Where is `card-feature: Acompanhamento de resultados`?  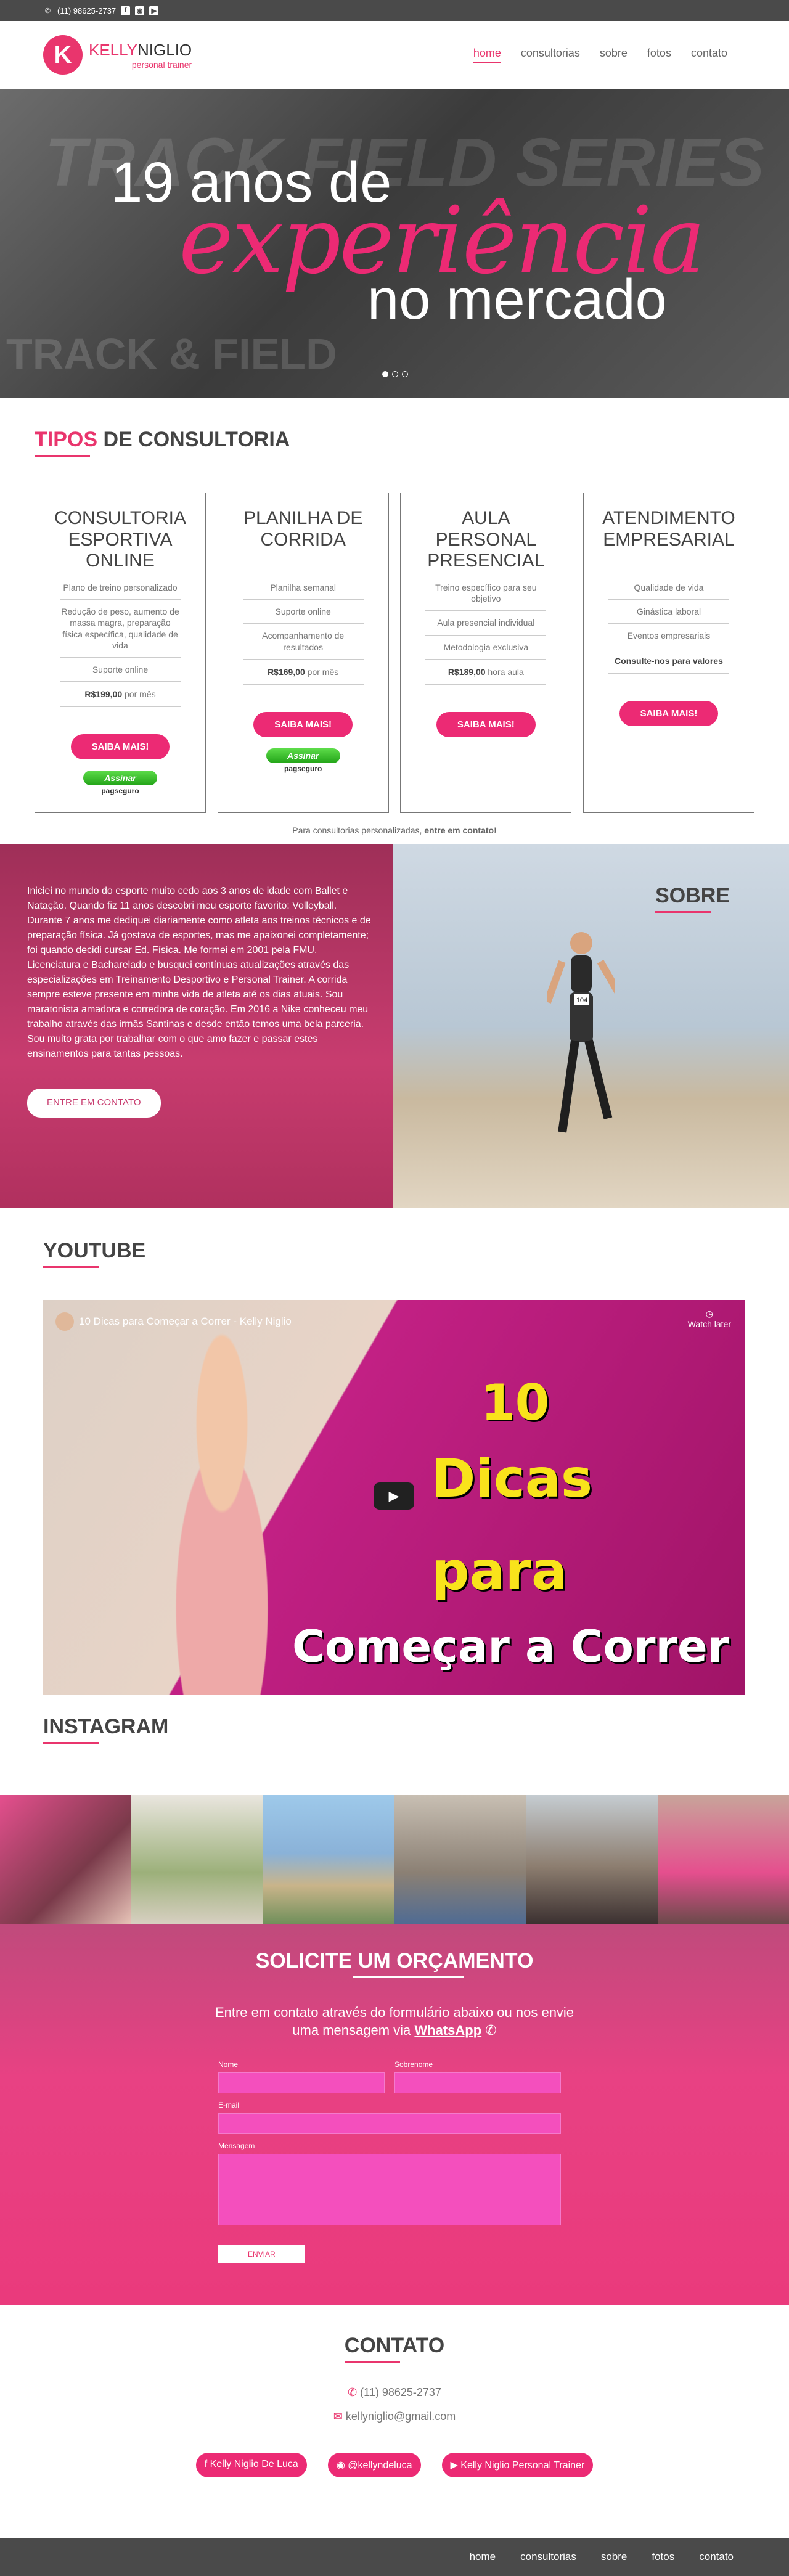 card-feature: Acompanhamento de resultados is located at coordinates (303, 642).